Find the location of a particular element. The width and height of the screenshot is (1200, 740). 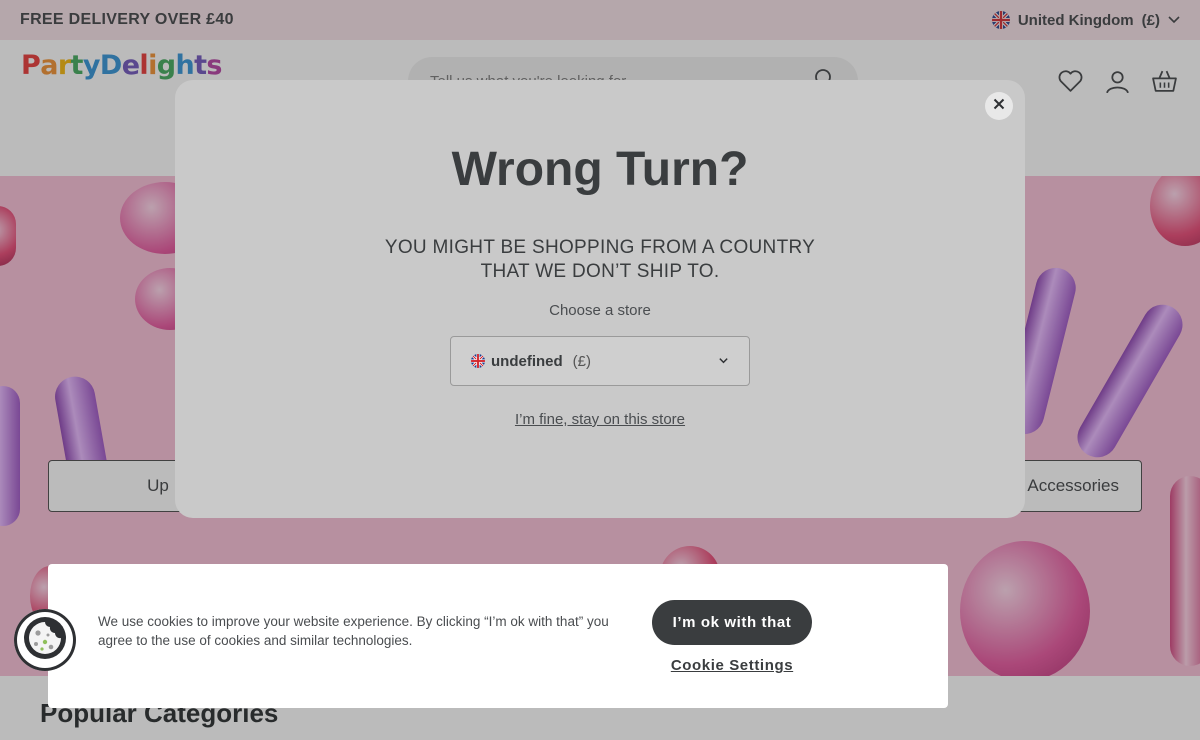

cookie-settings-link: Cookie Settings is located at coordinates (732, 665).